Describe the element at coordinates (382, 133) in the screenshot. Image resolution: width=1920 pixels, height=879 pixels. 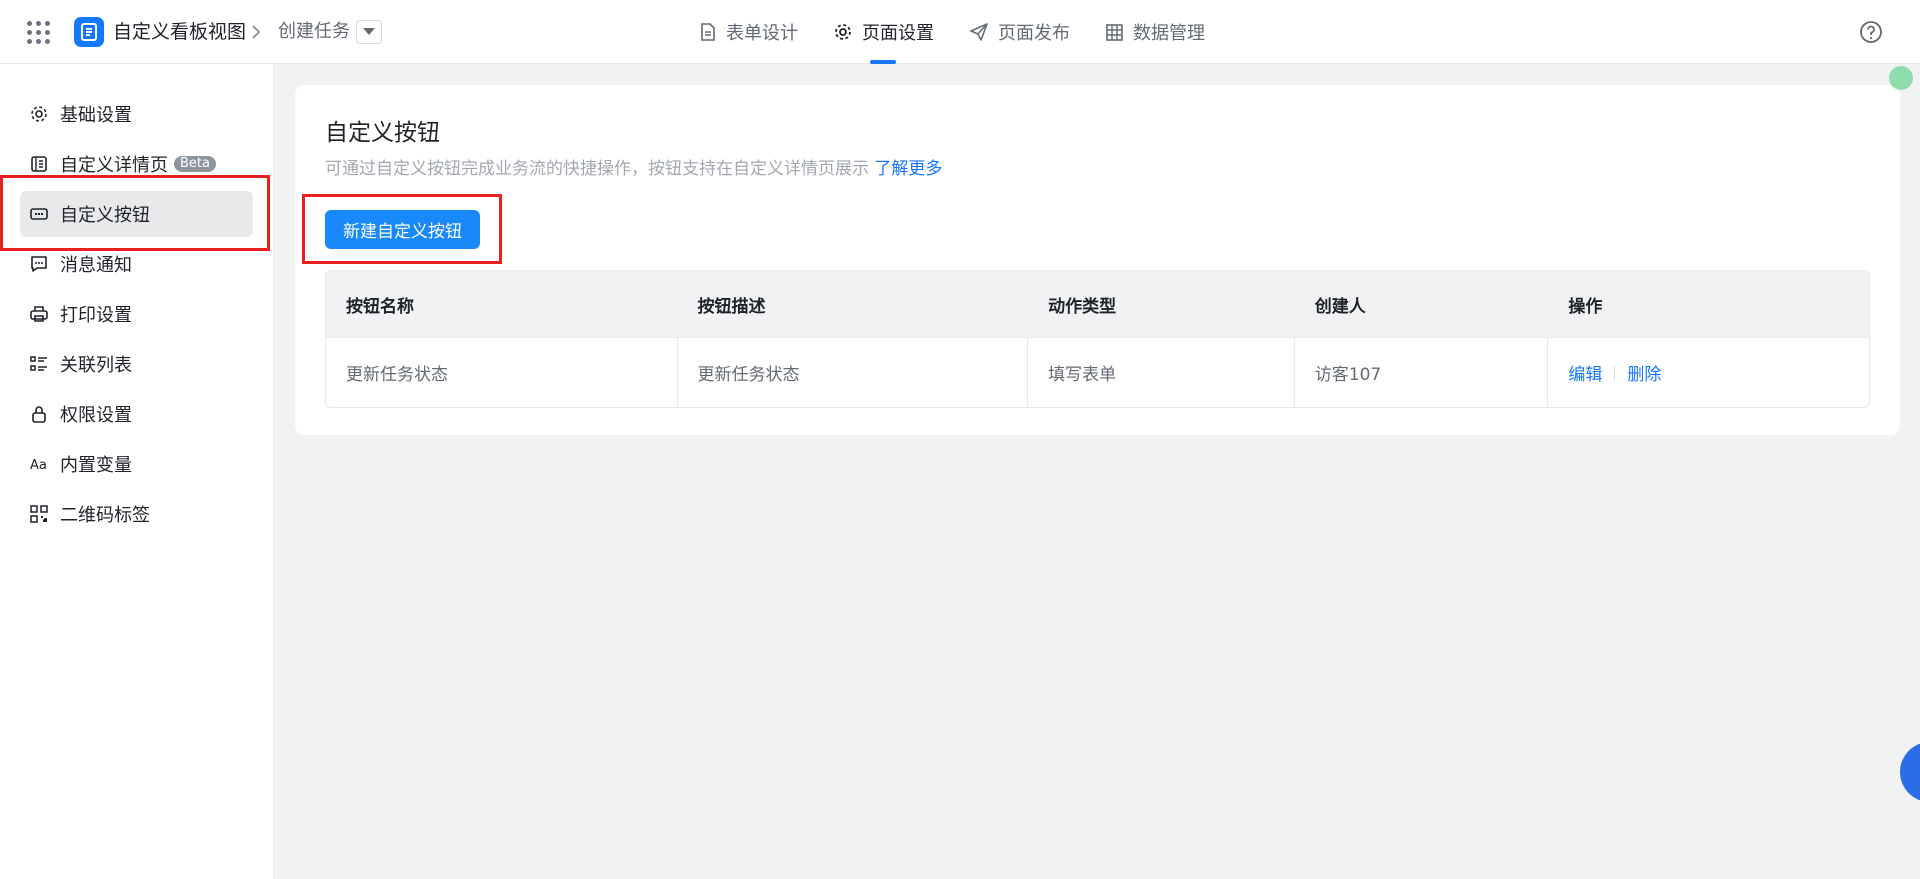
I see `page-title: 自定义按钮` at that location.